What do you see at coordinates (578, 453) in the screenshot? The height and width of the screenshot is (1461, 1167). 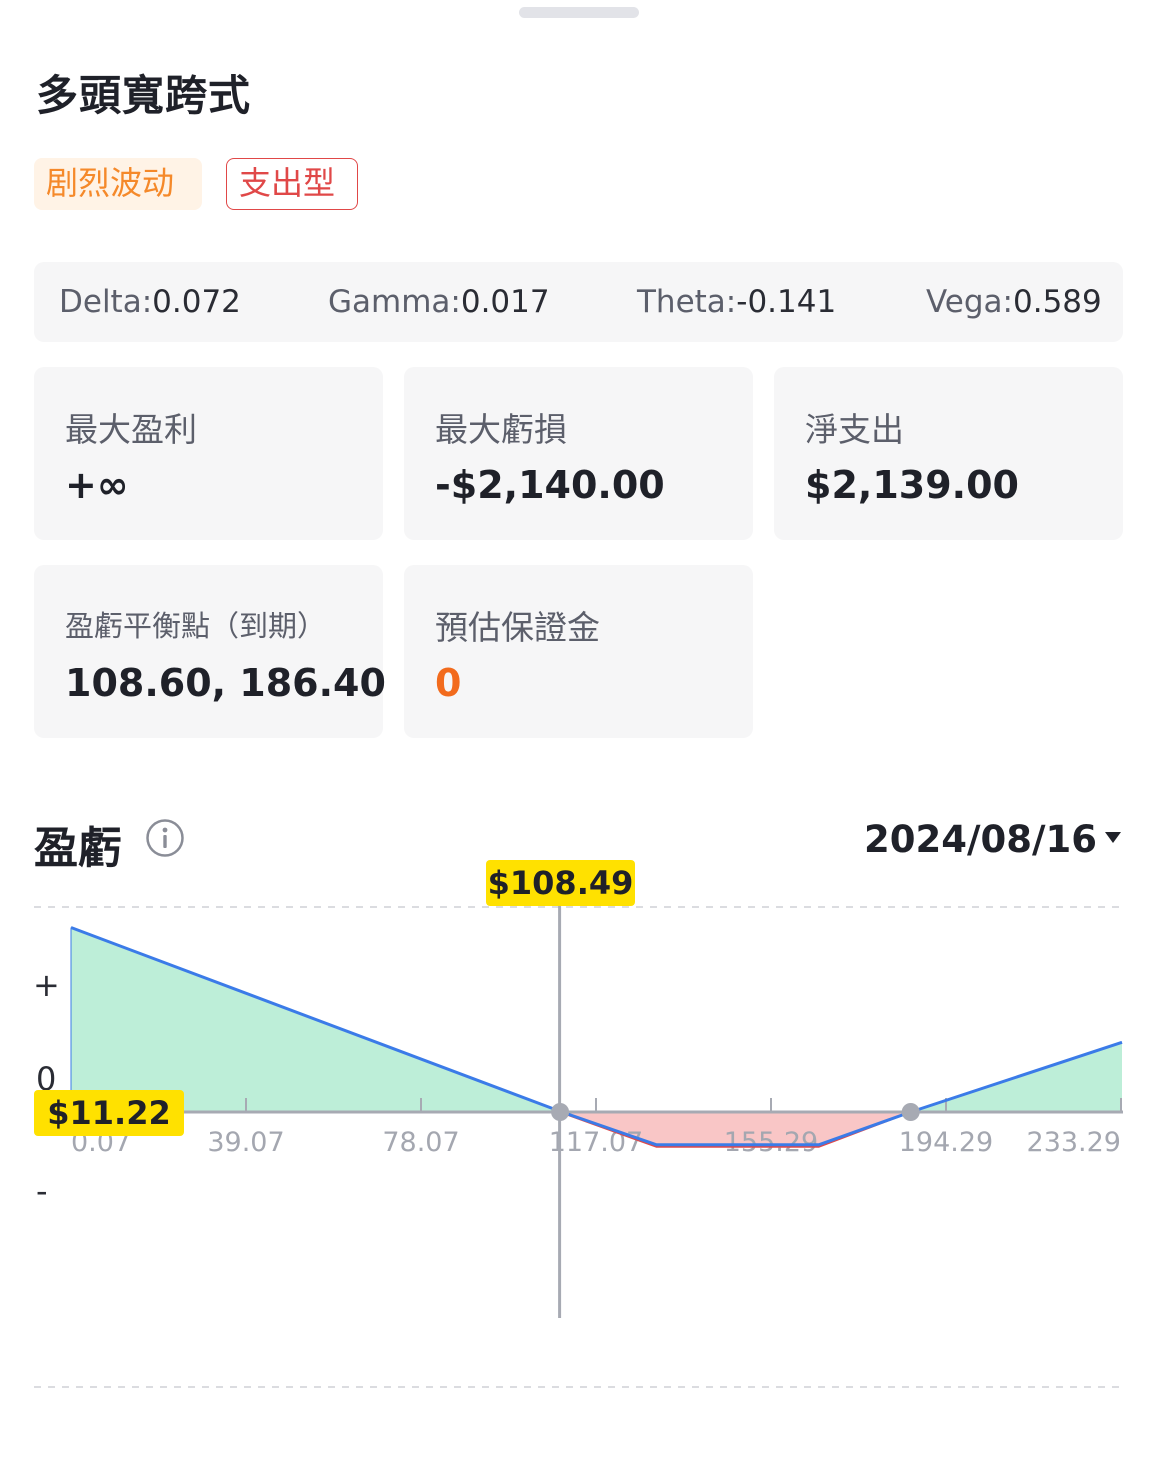 I see `max-loss-card: 最大虧損 -$2,140.00` at bounding box center [578, 453].